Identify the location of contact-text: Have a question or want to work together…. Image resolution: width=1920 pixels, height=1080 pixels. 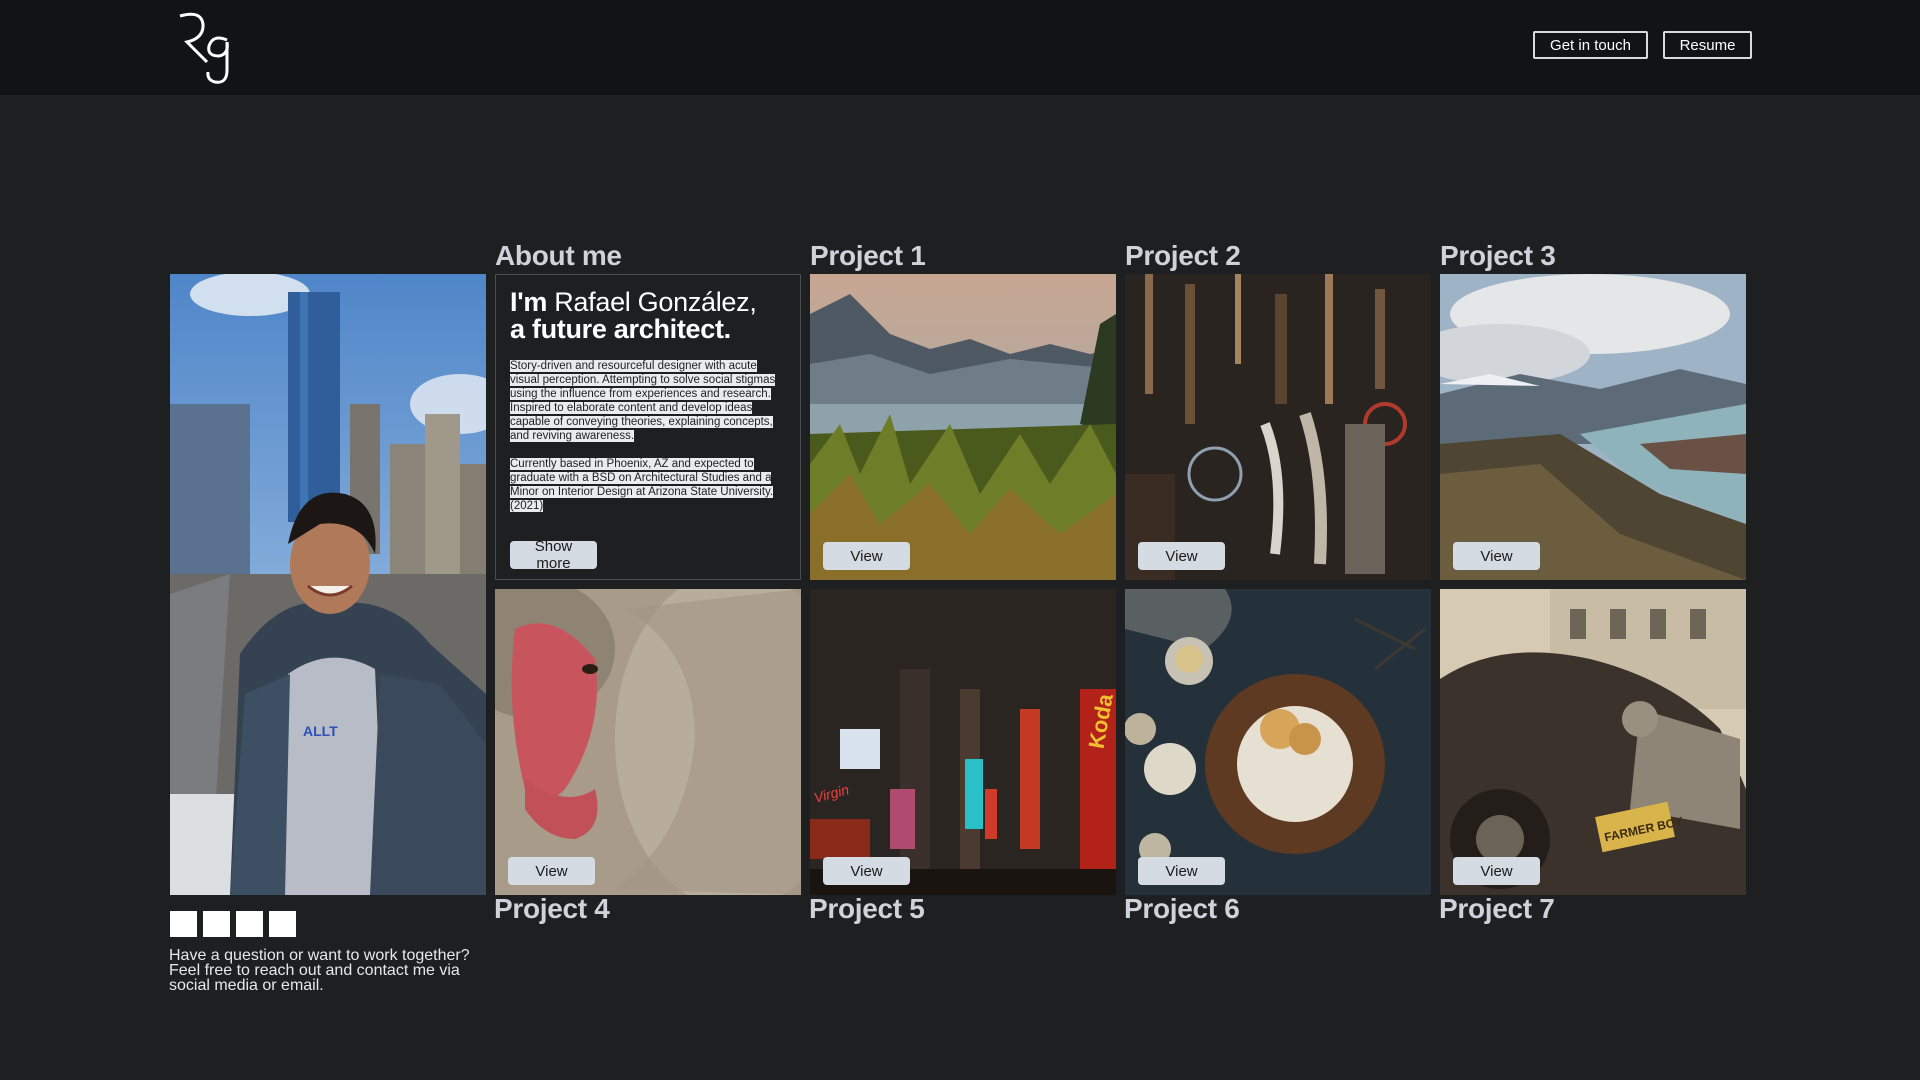
(319, 970).